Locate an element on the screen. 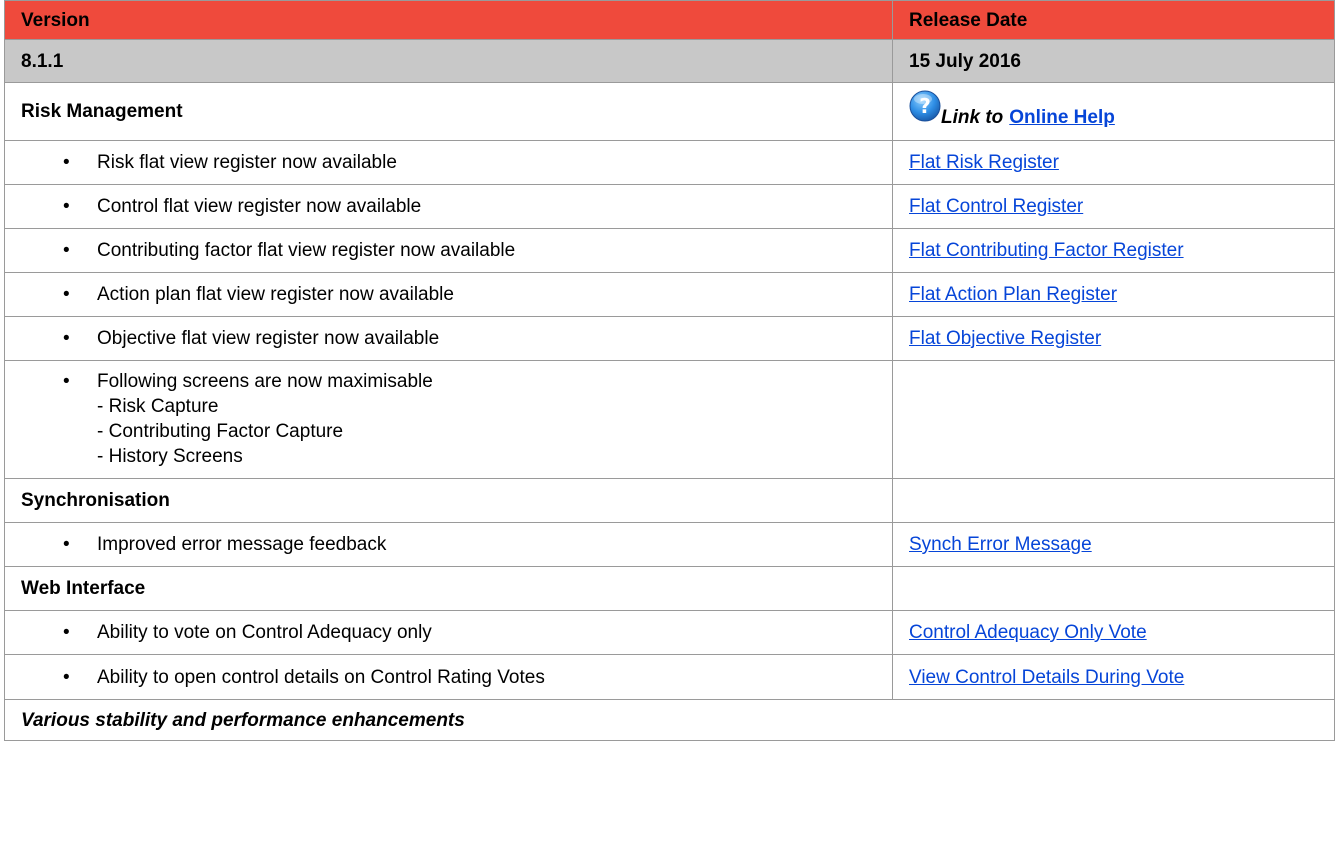 The height and width of the screenshot is (859, 1338). version-row: 8.1.1 15 July 2016 is located at coordinates (669, 61).